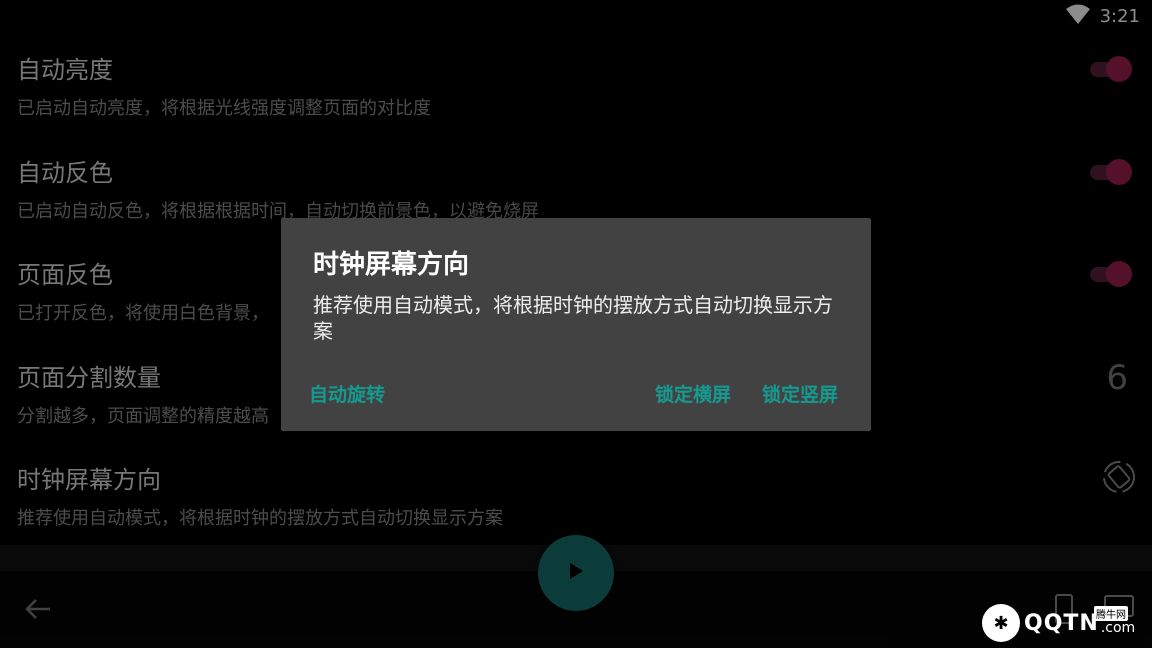 Image resolution: width=1152 pixels, height=648 pixels. I want to click on dialog-message: 推荐使用自动模式，将根据时钟的摆放方式自动切换显示方案, so click(573, 318).